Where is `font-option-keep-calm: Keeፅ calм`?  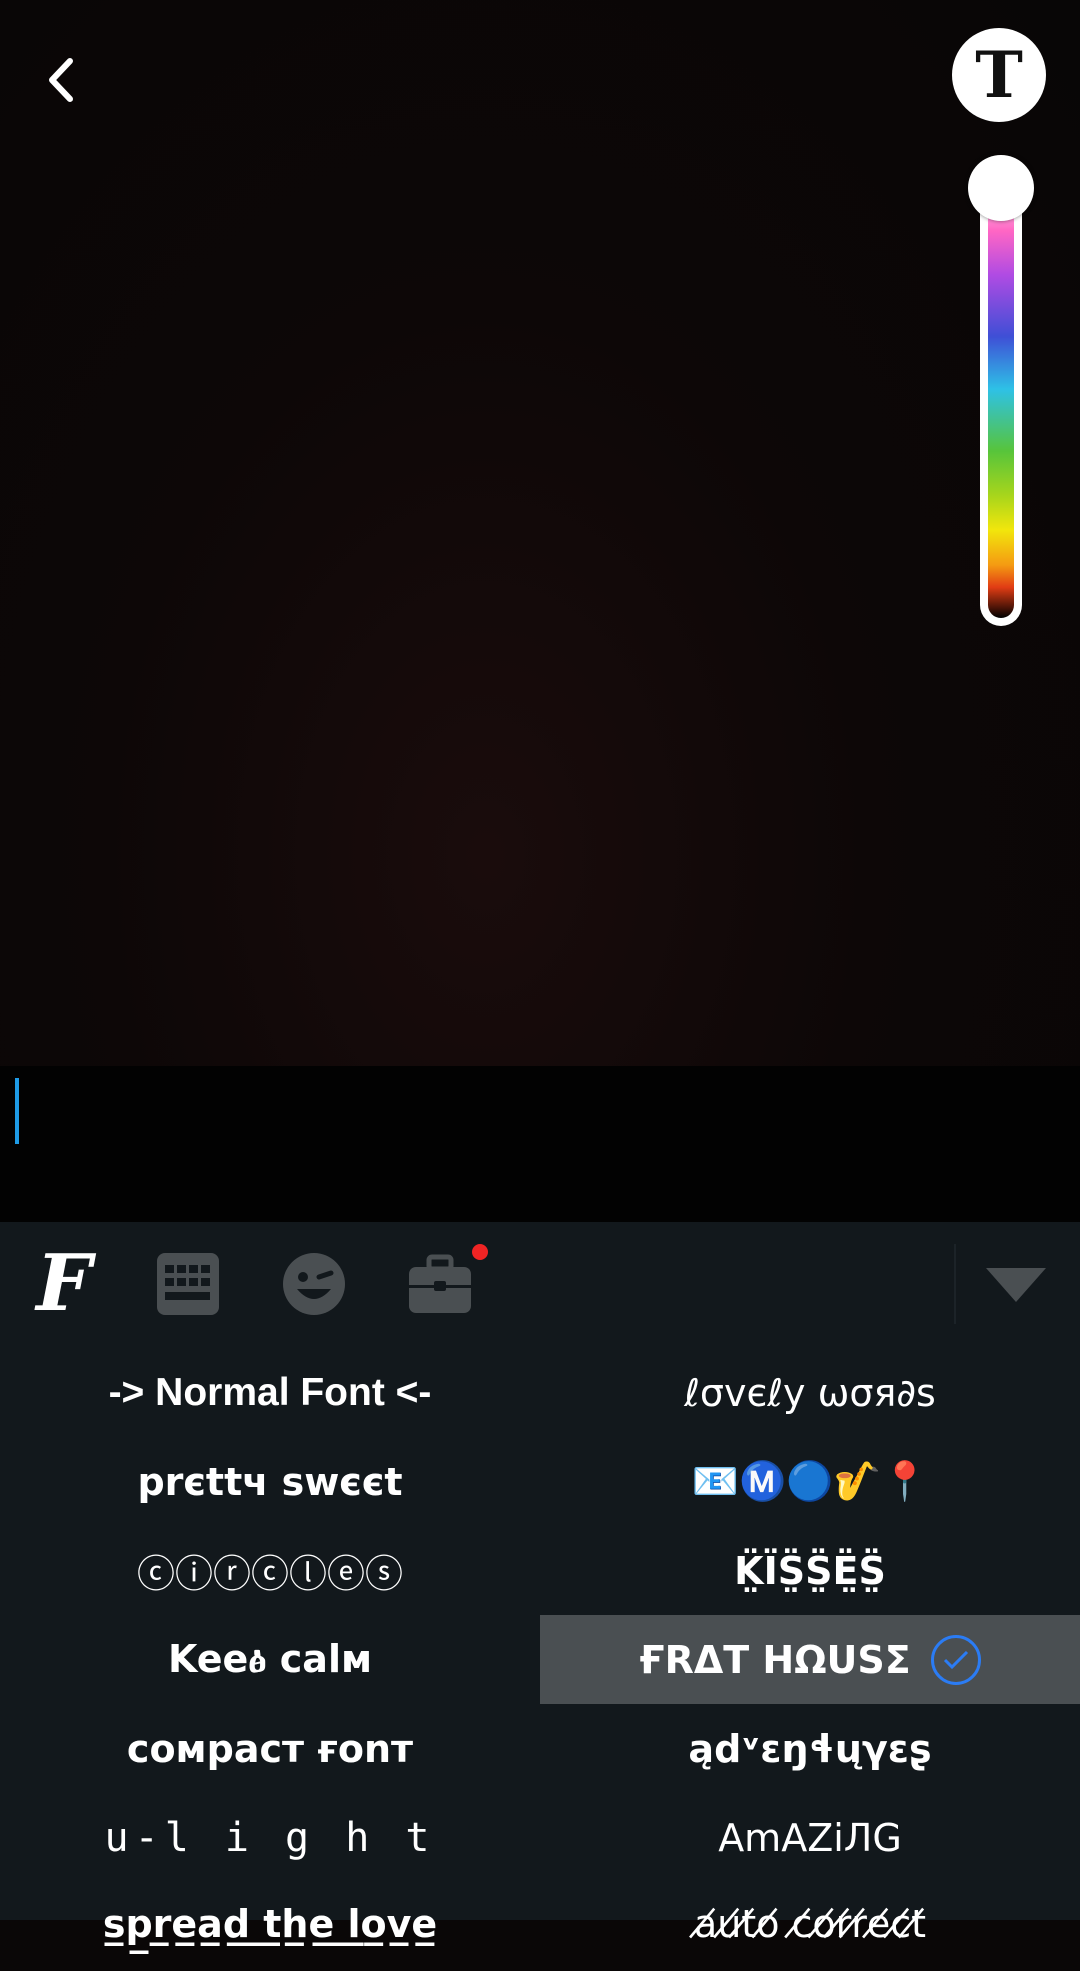 font-option-keep-calm: Keeፅ calм is located at coordinates (270, 1659).